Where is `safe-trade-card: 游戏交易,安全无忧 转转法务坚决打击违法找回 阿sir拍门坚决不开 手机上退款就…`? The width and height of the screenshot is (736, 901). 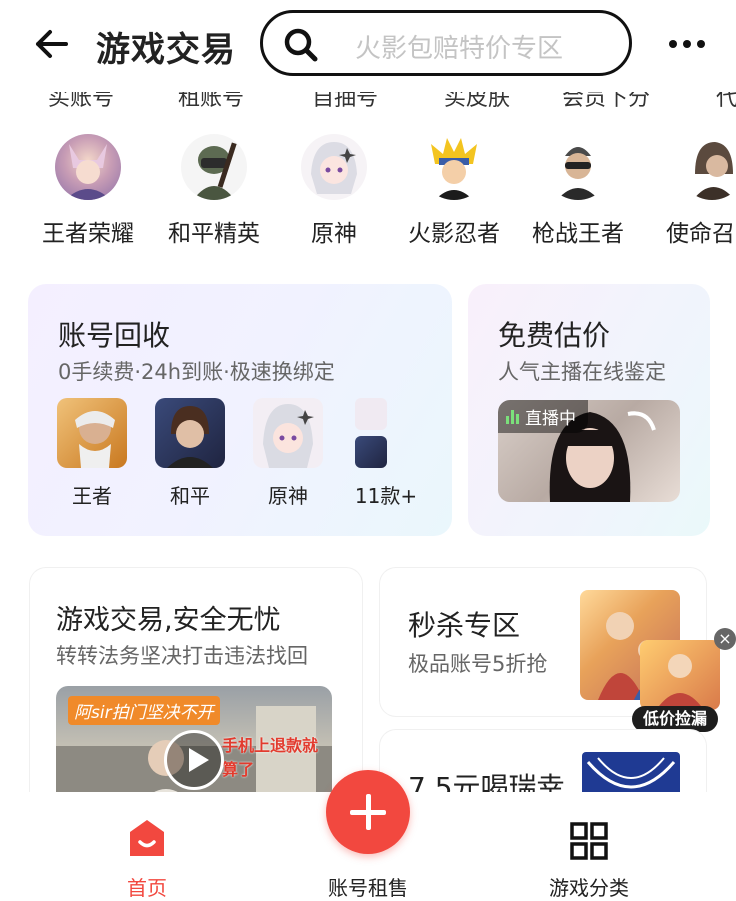
safe-trade-card: 游戏交易,安全无忧 转转法务坚决打击违法找回 阿sir拍门坚决不开 手机上退款就… is located at coordinates (196, 688).